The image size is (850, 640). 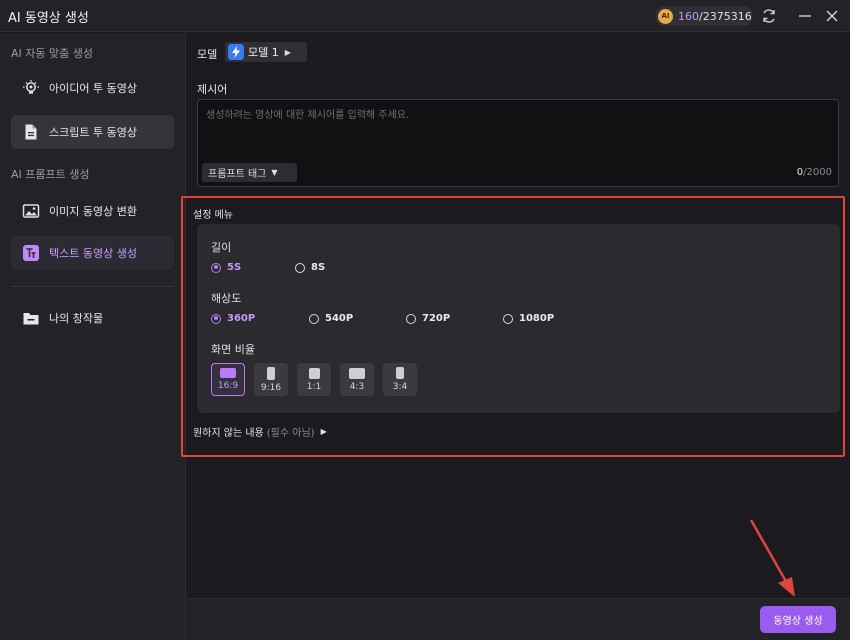 I want to click on duration-label: 길이, so click(x=221, y=247).